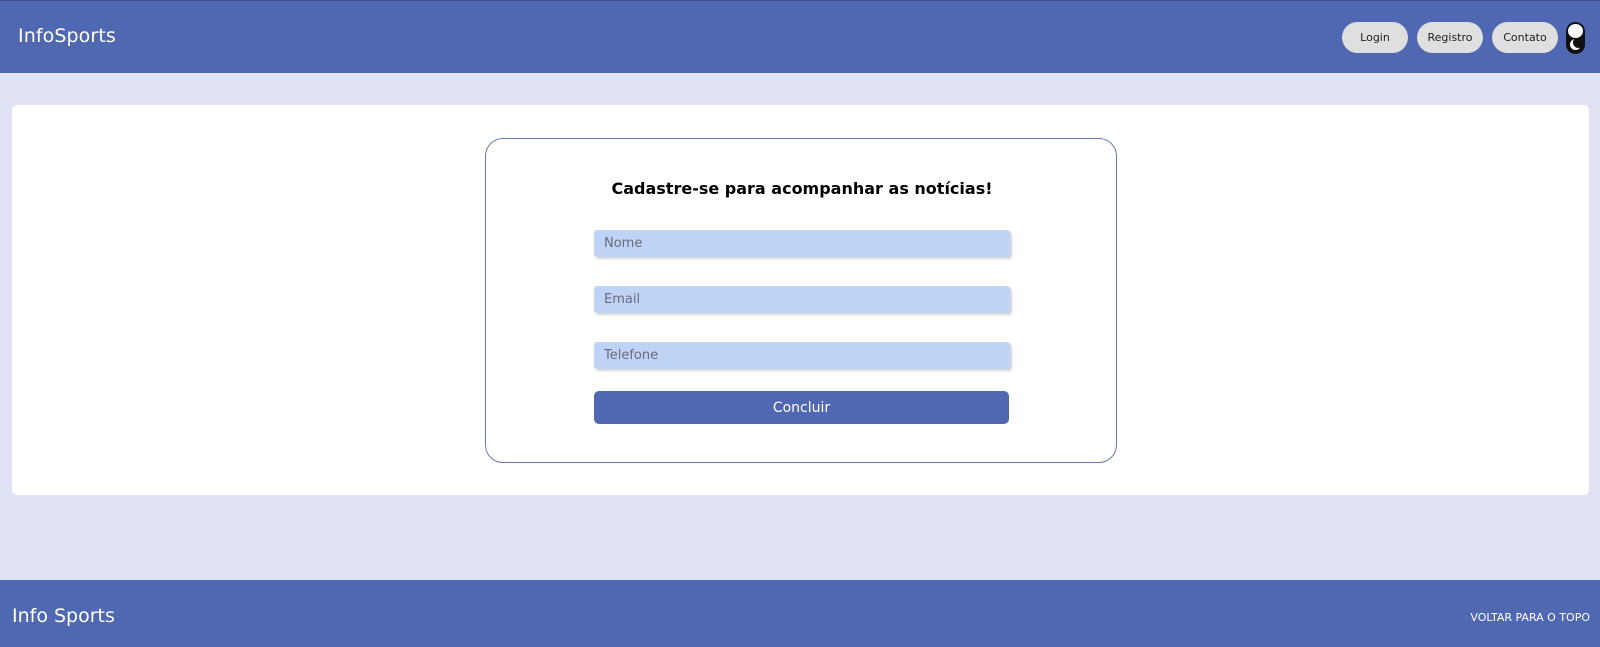 The height and width of the screenshot is (647, 1600). I want to click on registro-button: Registro, so click(1450, 37).